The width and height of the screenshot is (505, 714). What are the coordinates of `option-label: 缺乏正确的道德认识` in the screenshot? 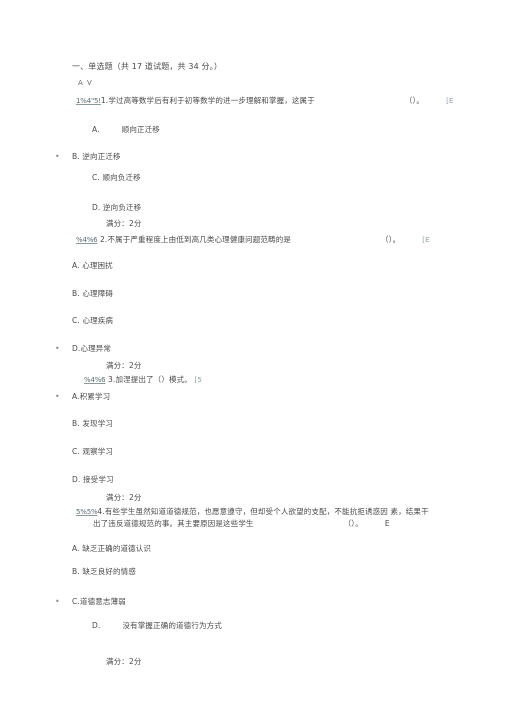 It's located at (117, 548).